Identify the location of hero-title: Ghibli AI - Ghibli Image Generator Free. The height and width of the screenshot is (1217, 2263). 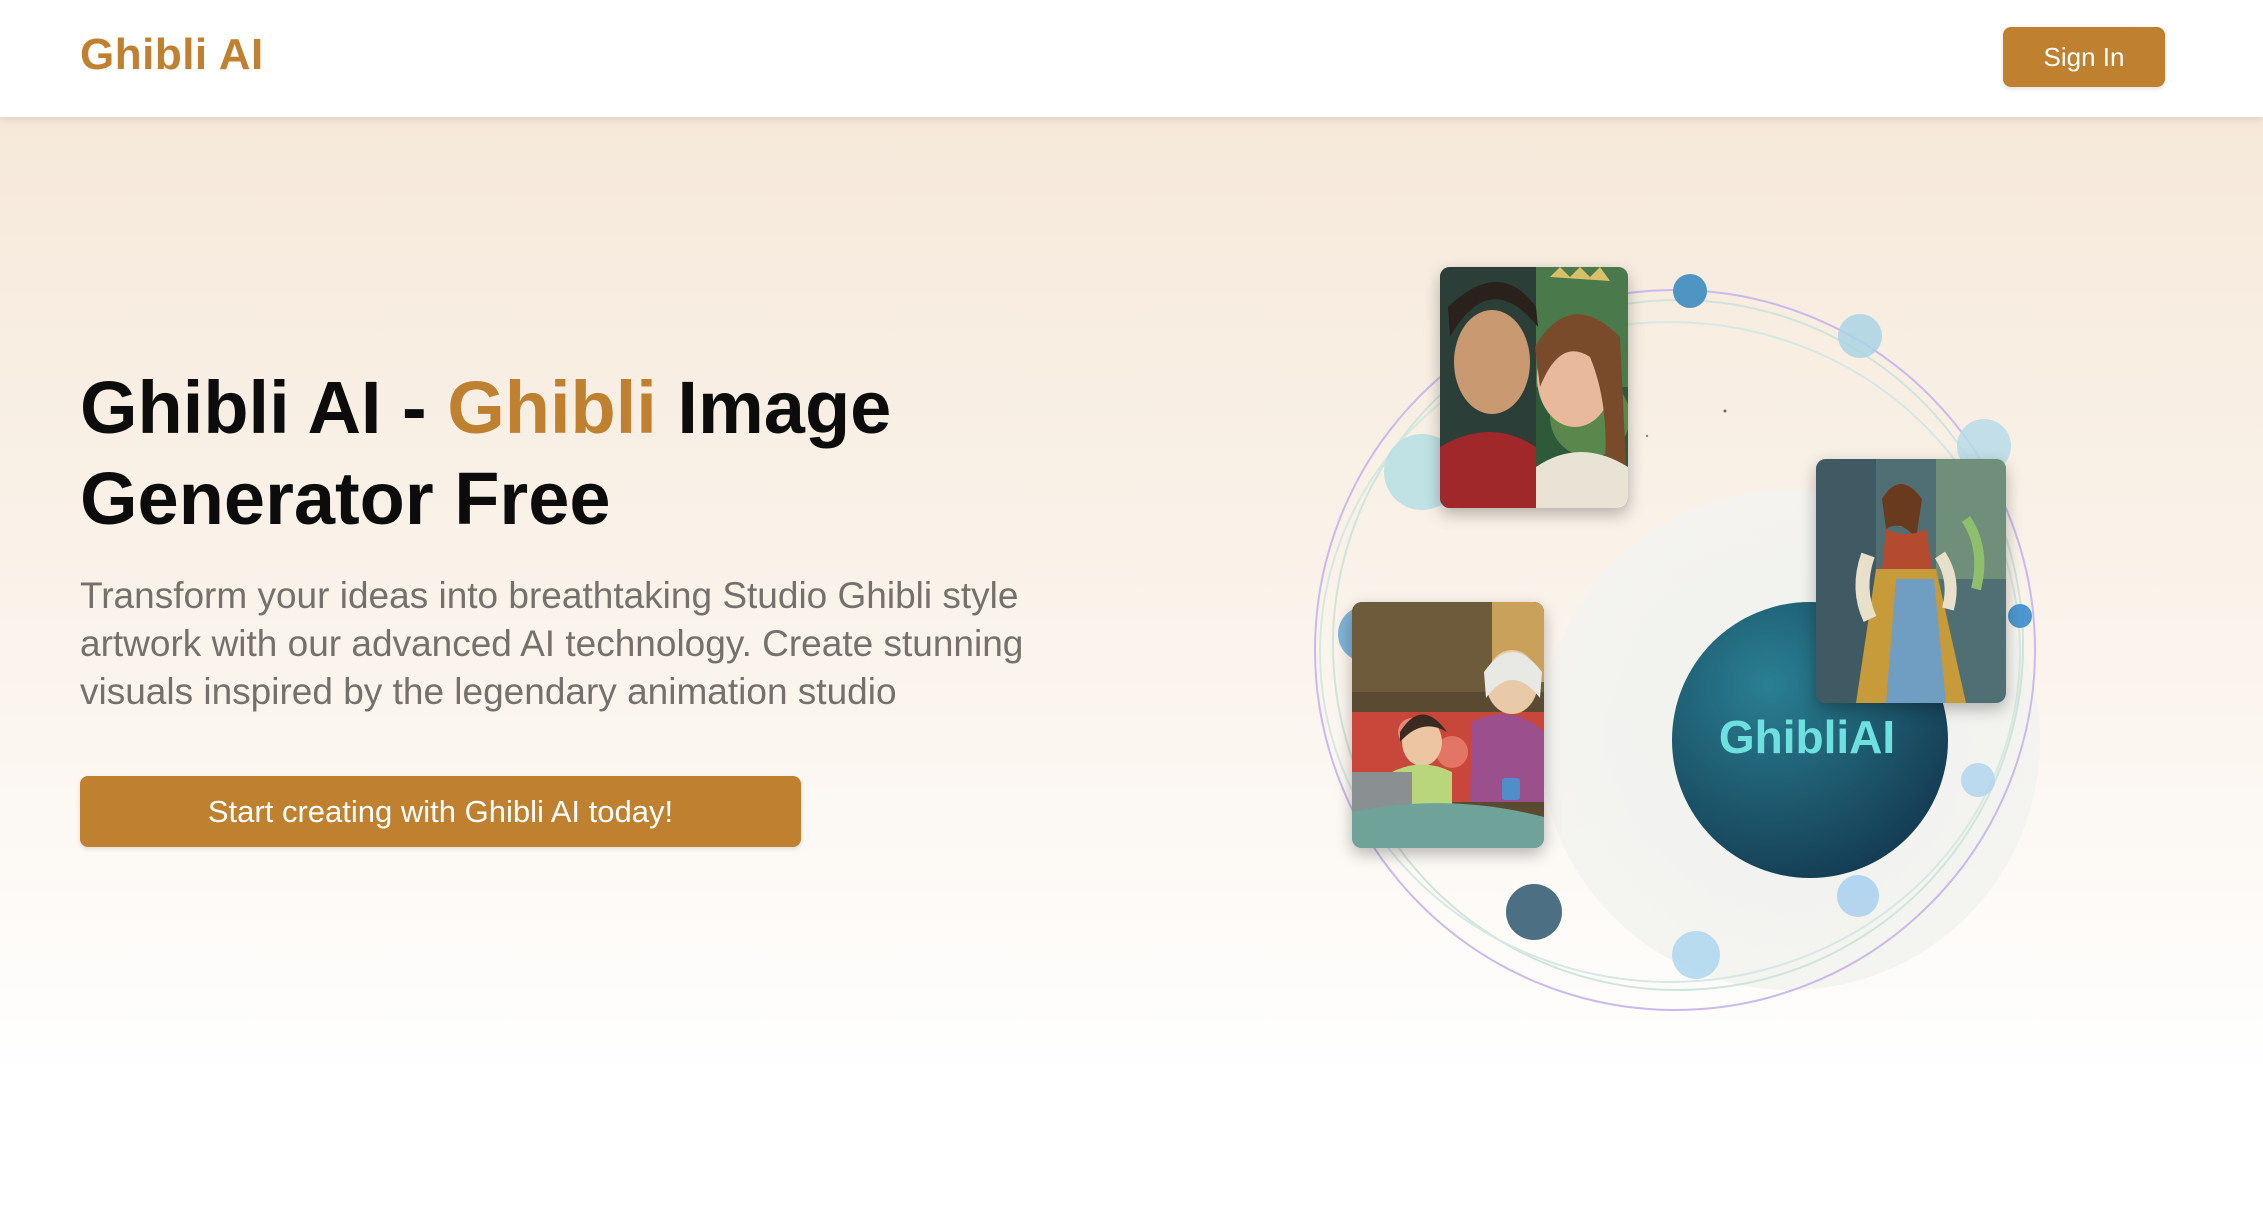
(580, 453).